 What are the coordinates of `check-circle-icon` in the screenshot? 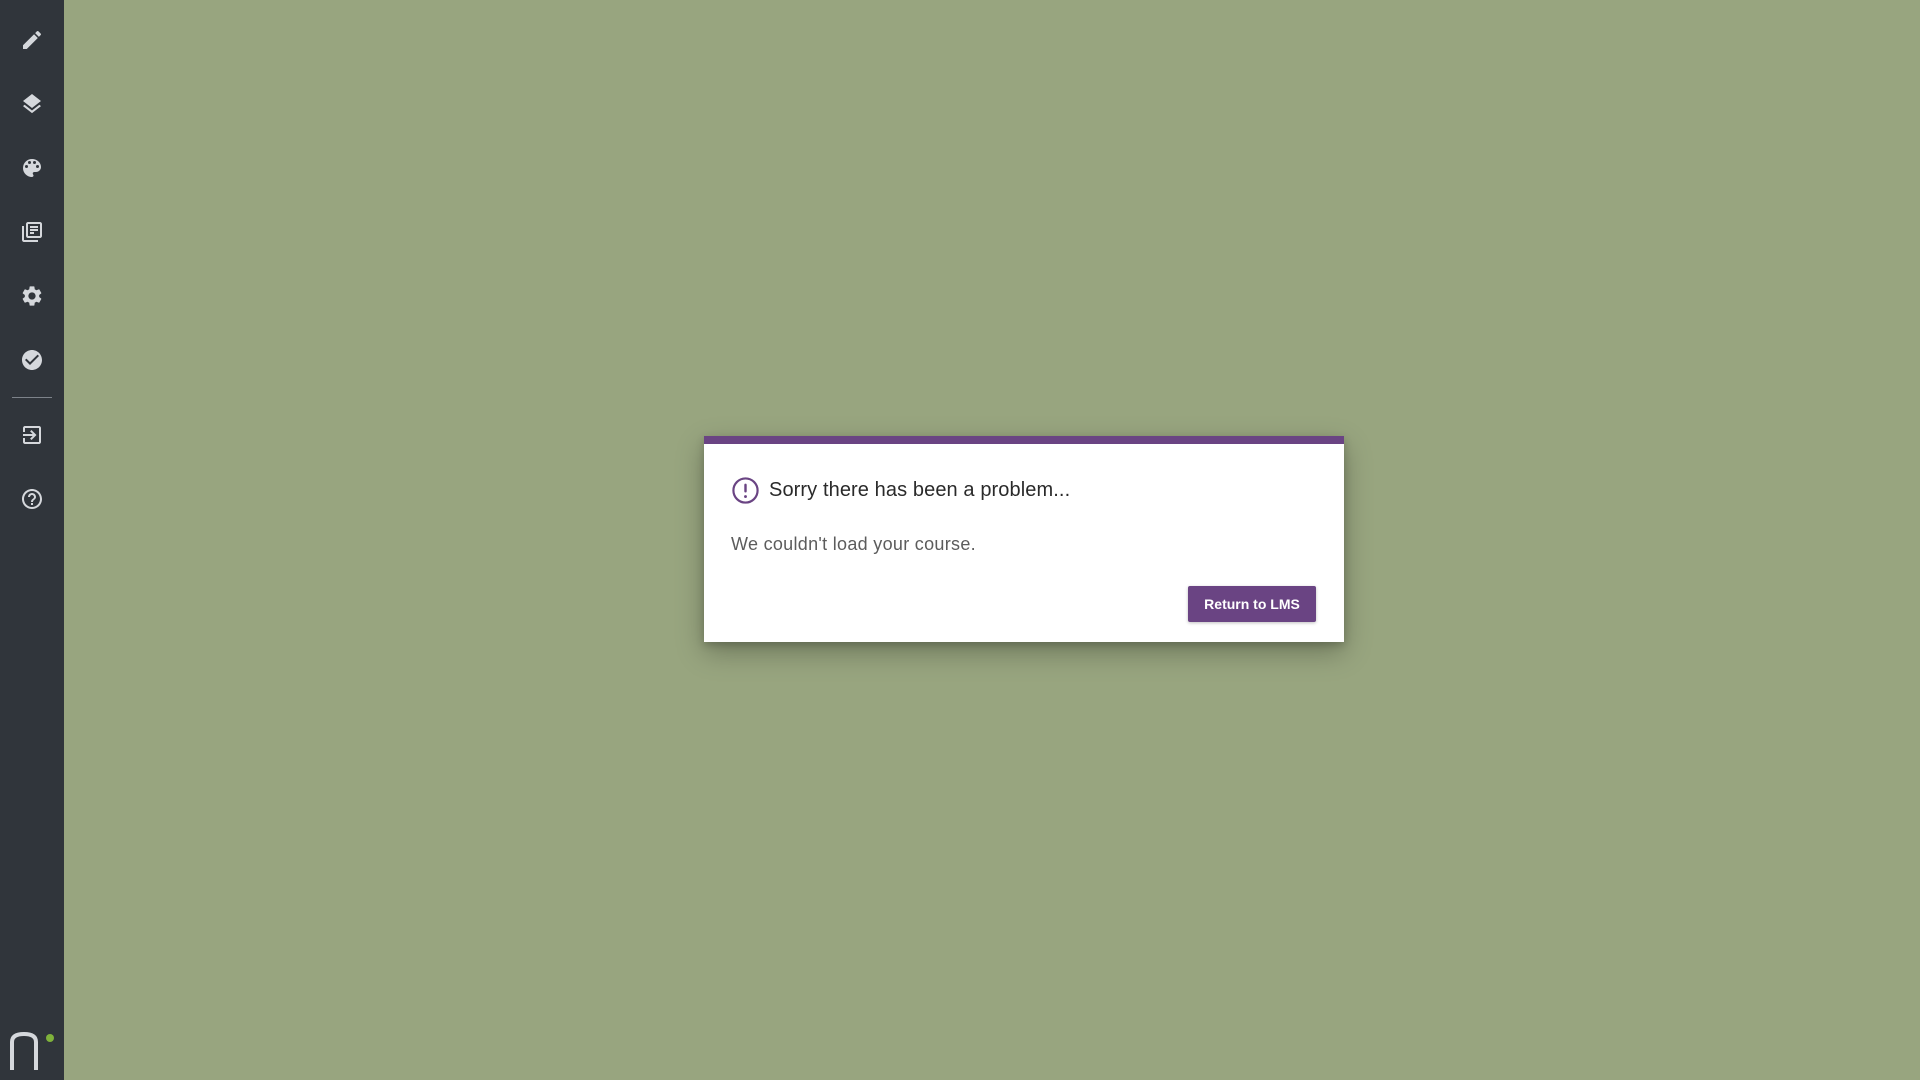 It's located at (32, 360).